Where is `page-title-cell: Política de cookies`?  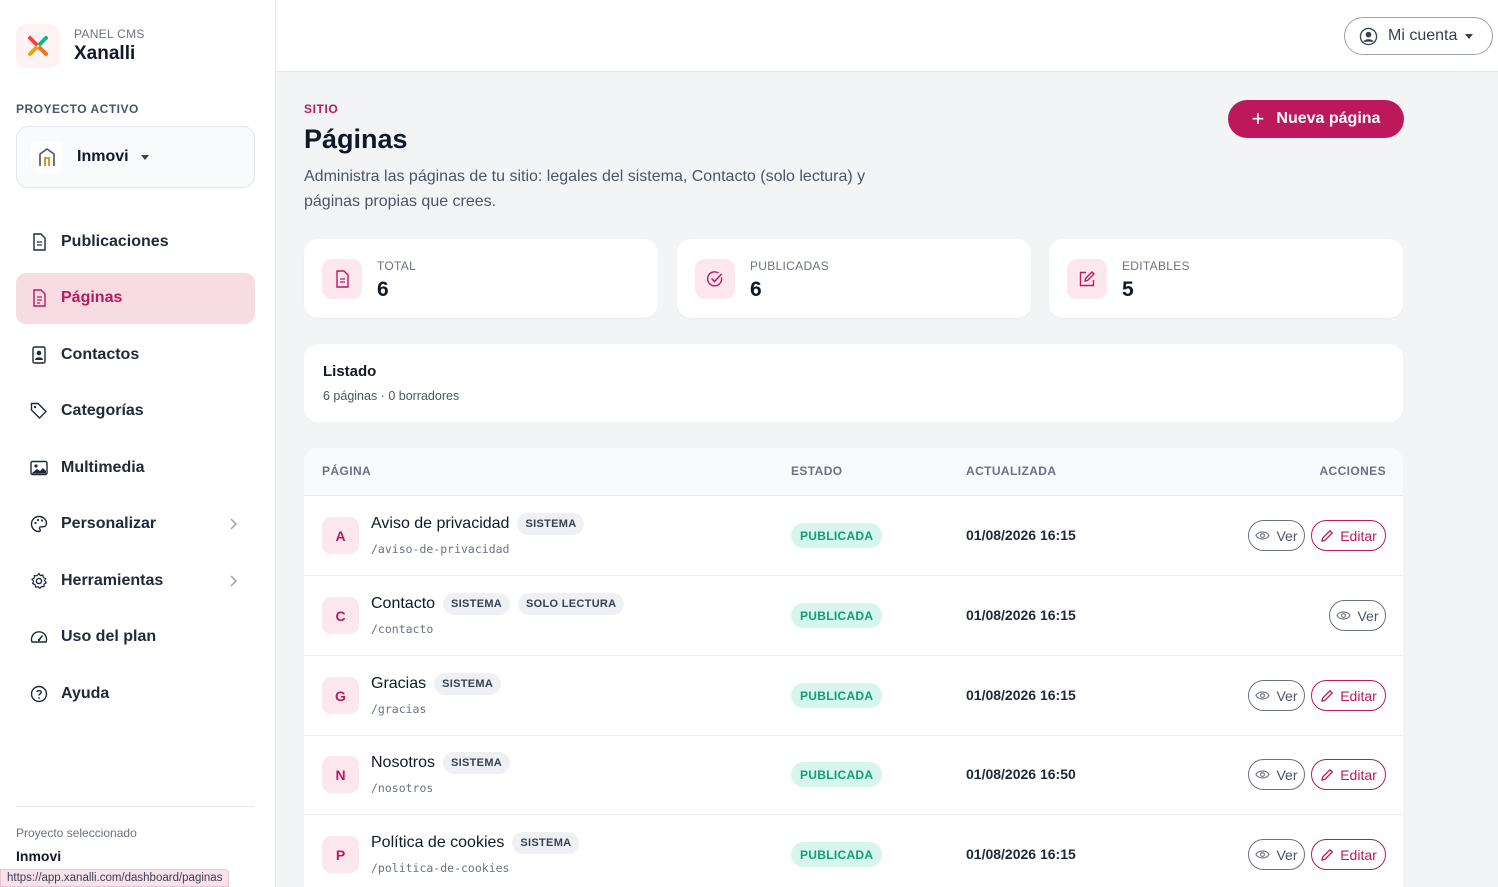 page-title-cell: Política de cookies is located at coordinates (437, 843).